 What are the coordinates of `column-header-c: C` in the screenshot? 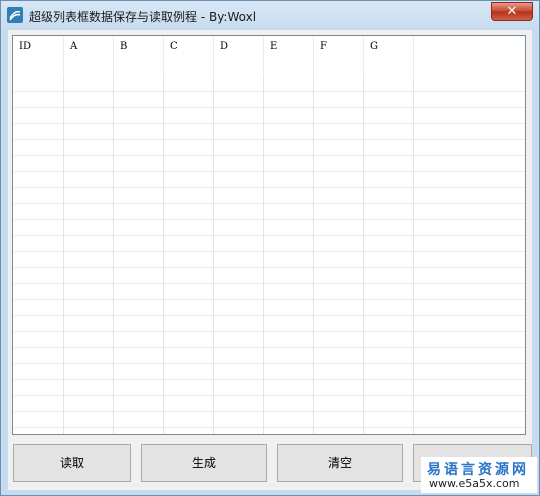 It's located at (189, 56).